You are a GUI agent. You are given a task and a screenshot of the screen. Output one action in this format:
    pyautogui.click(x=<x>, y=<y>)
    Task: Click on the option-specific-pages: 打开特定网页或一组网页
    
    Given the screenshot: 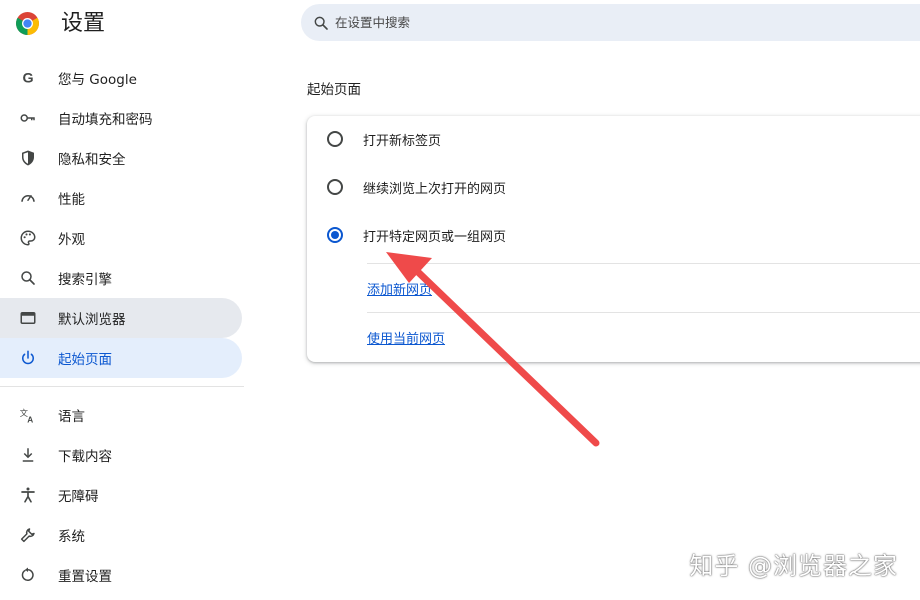 What is the action you would take?
    pyautogui.click(x=613, y=235)
    